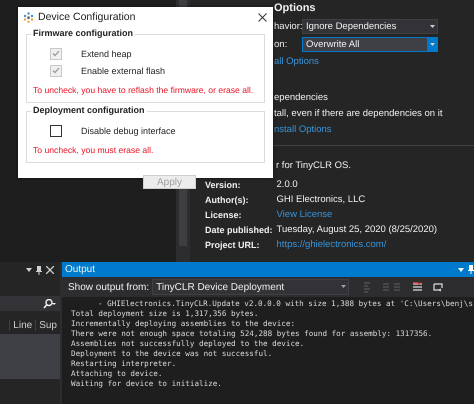 This screenshot has height=404, width=474. Describe the element at coordinates (87, 17) in the screenshot. I see `dialog-title: Device Configuration` at that location.